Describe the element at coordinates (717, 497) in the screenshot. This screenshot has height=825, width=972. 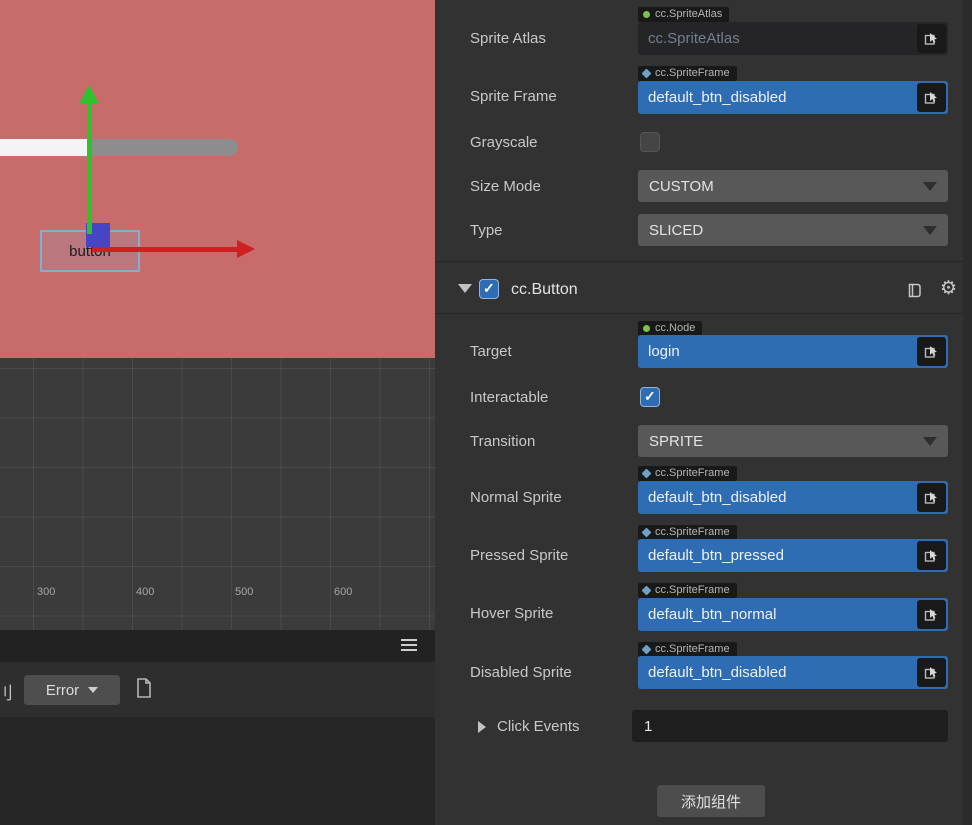
I see `normal-sprite-value: default_btn_disabled` at that location.